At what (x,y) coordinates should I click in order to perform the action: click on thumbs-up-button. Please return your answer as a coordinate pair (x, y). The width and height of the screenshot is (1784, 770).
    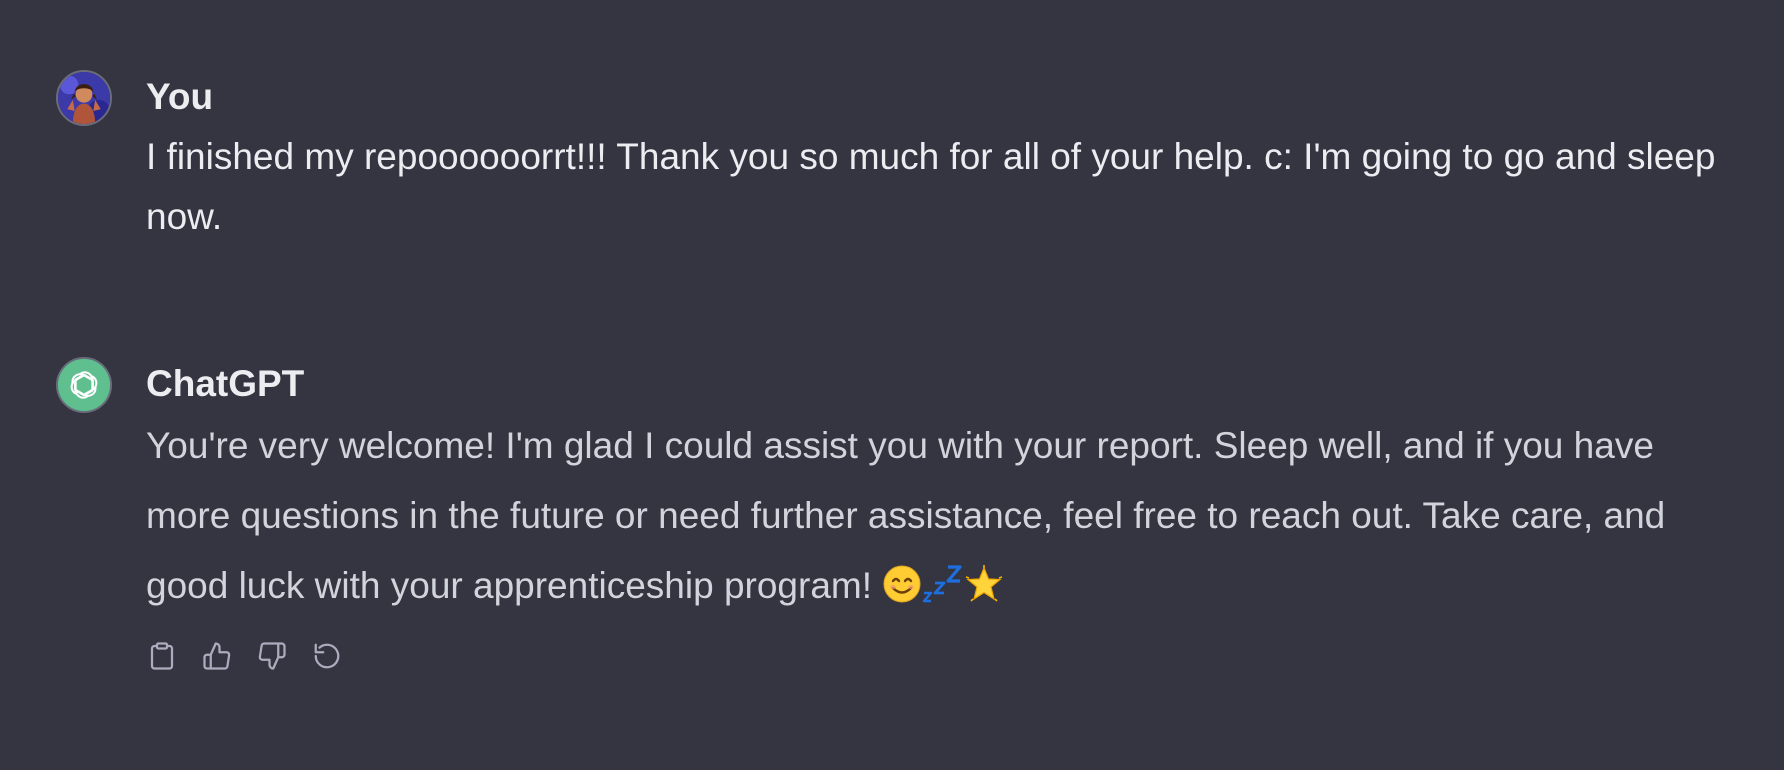
    Looking at the image, I should click on (217, 656).